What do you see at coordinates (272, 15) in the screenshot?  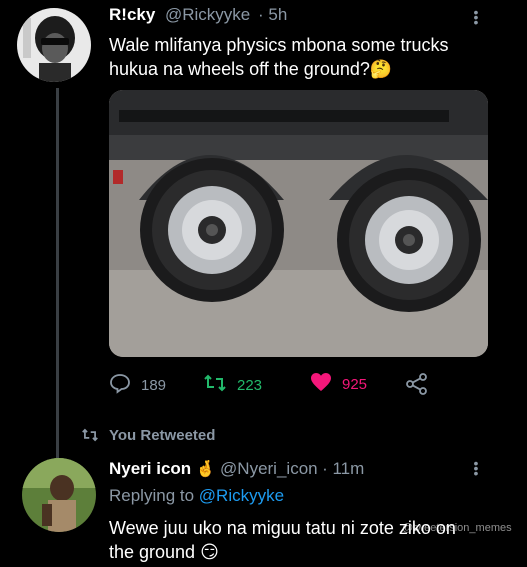 I see `tweet-timestamp: · 5h` at bounding box center [272, 15].